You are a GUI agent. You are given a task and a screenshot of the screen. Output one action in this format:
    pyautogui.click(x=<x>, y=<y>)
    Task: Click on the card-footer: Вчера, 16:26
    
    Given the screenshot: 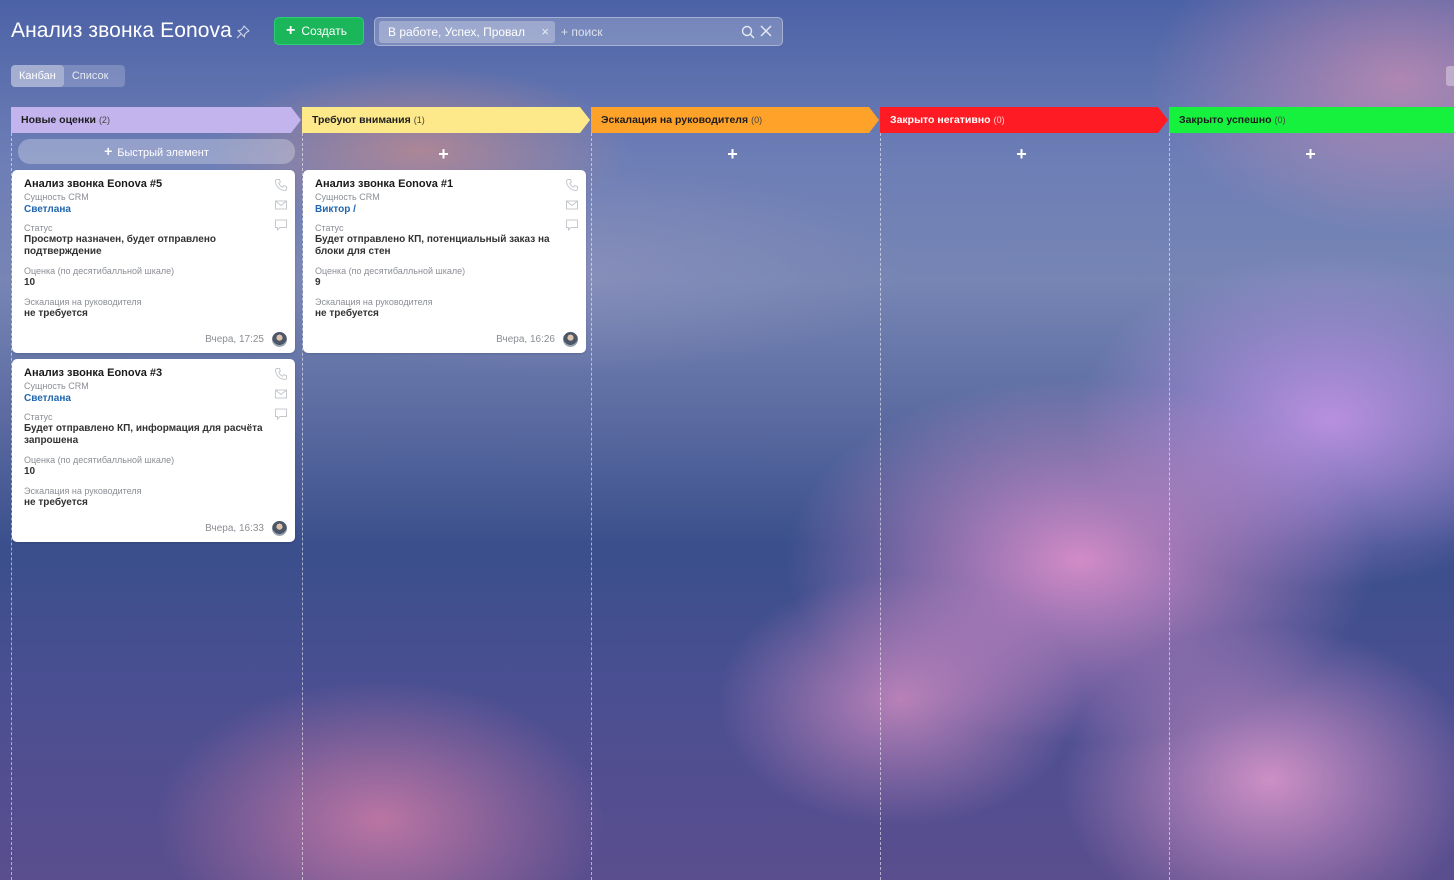 What is the action you would take?
    pyautogui.click(x=537, y=339)
    